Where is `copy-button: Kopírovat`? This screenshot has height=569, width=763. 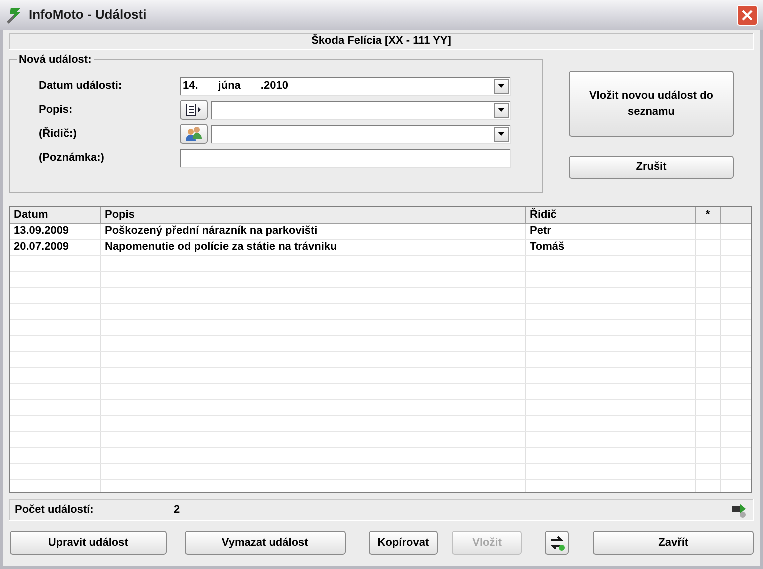
copy-button: Kopírovat is located at coordinates (403, 543).